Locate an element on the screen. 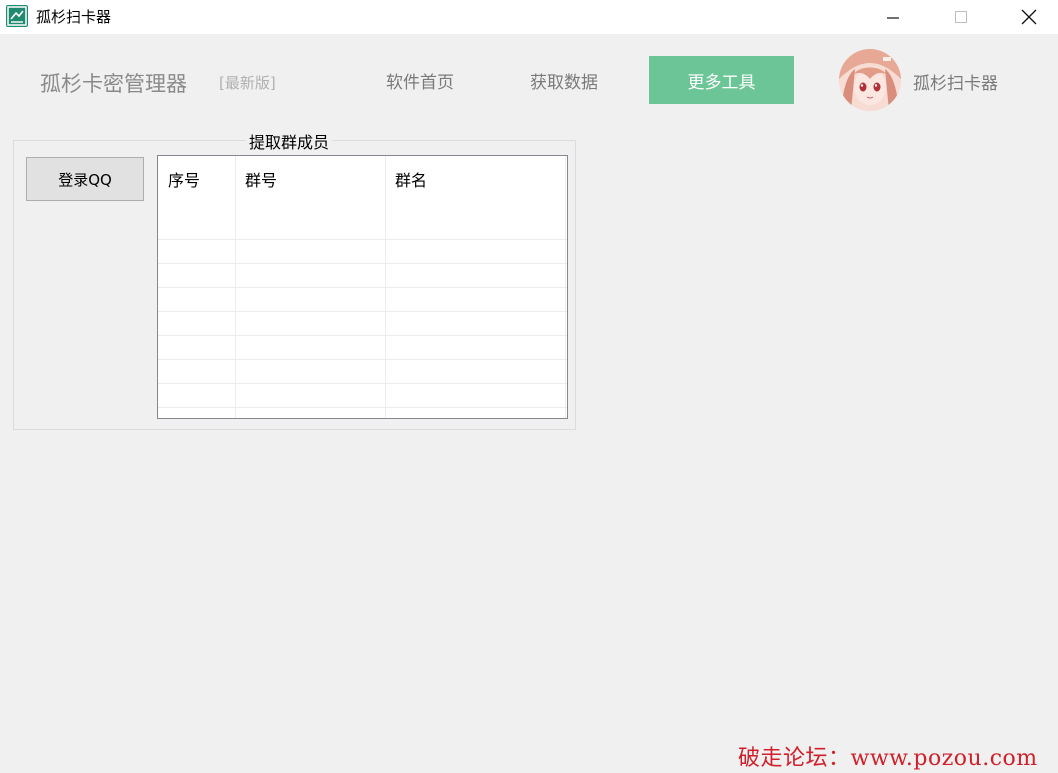 The image size is (1058, 773). app-icon is located at coordinates (17, 16).